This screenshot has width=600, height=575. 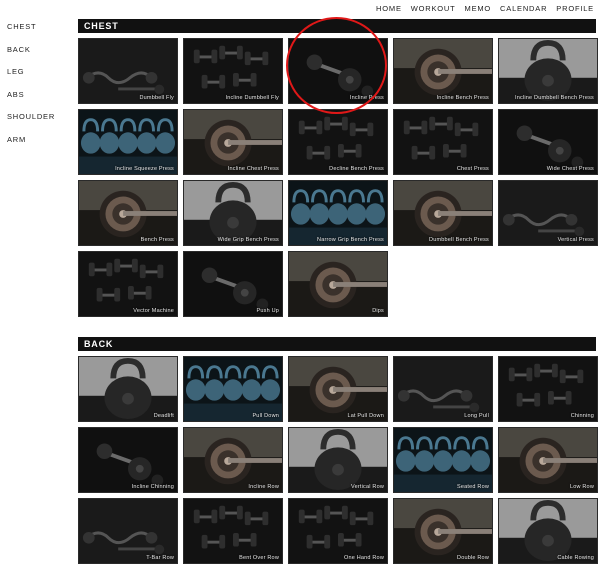 I want to click on exercise-tile-vector-machine: Vector Machine, so click(x=128, y=284).